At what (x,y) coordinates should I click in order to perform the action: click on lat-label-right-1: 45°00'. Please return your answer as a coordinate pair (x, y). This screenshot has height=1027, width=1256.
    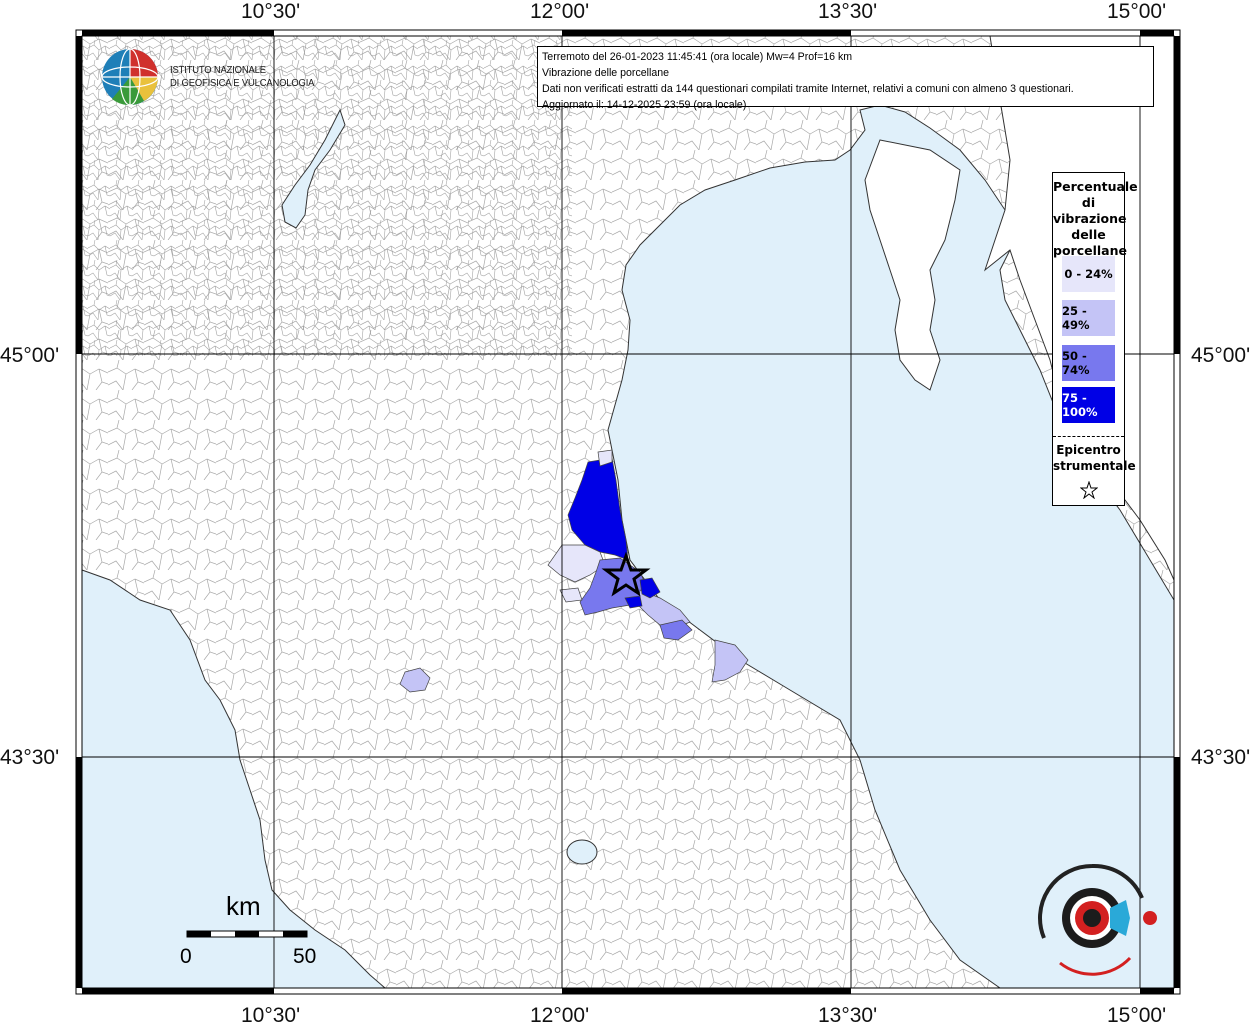
    Looking at the image, I should click on (1221, 355).